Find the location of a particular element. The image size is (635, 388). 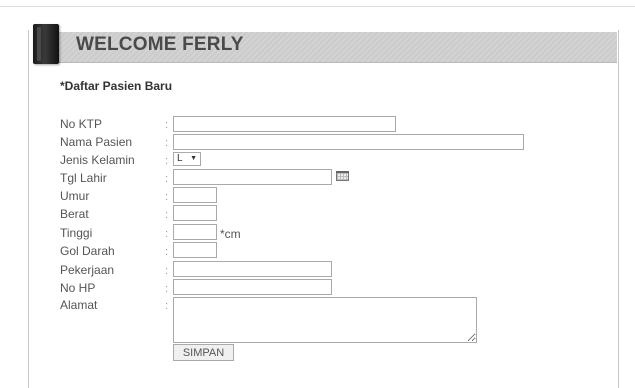

label-jenis-kelamin: Jenis Kelamin is located at coordinates (97, 160).